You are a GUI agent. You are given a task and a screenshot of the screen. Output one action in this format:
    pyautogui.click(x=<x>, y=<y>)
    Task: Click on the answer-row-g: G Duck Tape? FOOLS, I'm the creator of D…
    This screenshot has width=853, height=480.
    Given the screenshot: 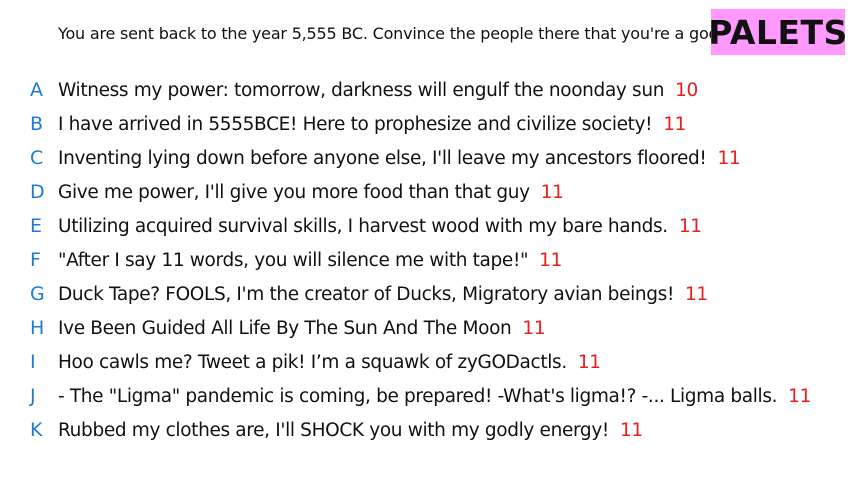 What is the action you would take?
    pyautogui.click(x=426, y=294)
    